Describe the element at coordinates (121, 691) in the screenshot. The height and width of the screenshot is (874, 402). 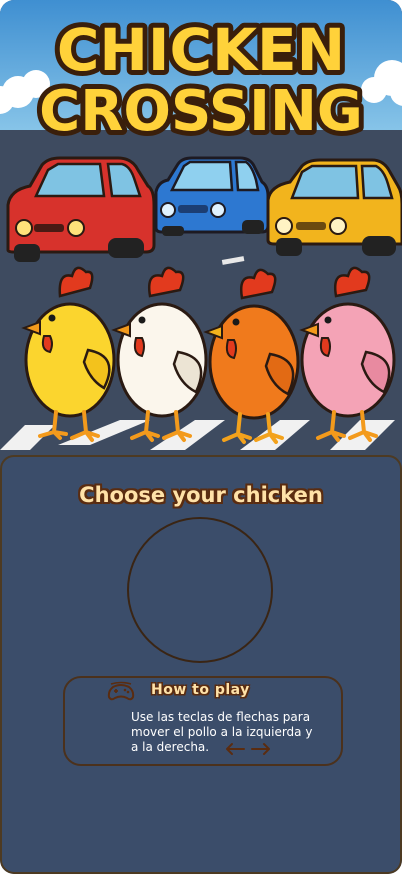
I see `gamepad-icon` at that location.